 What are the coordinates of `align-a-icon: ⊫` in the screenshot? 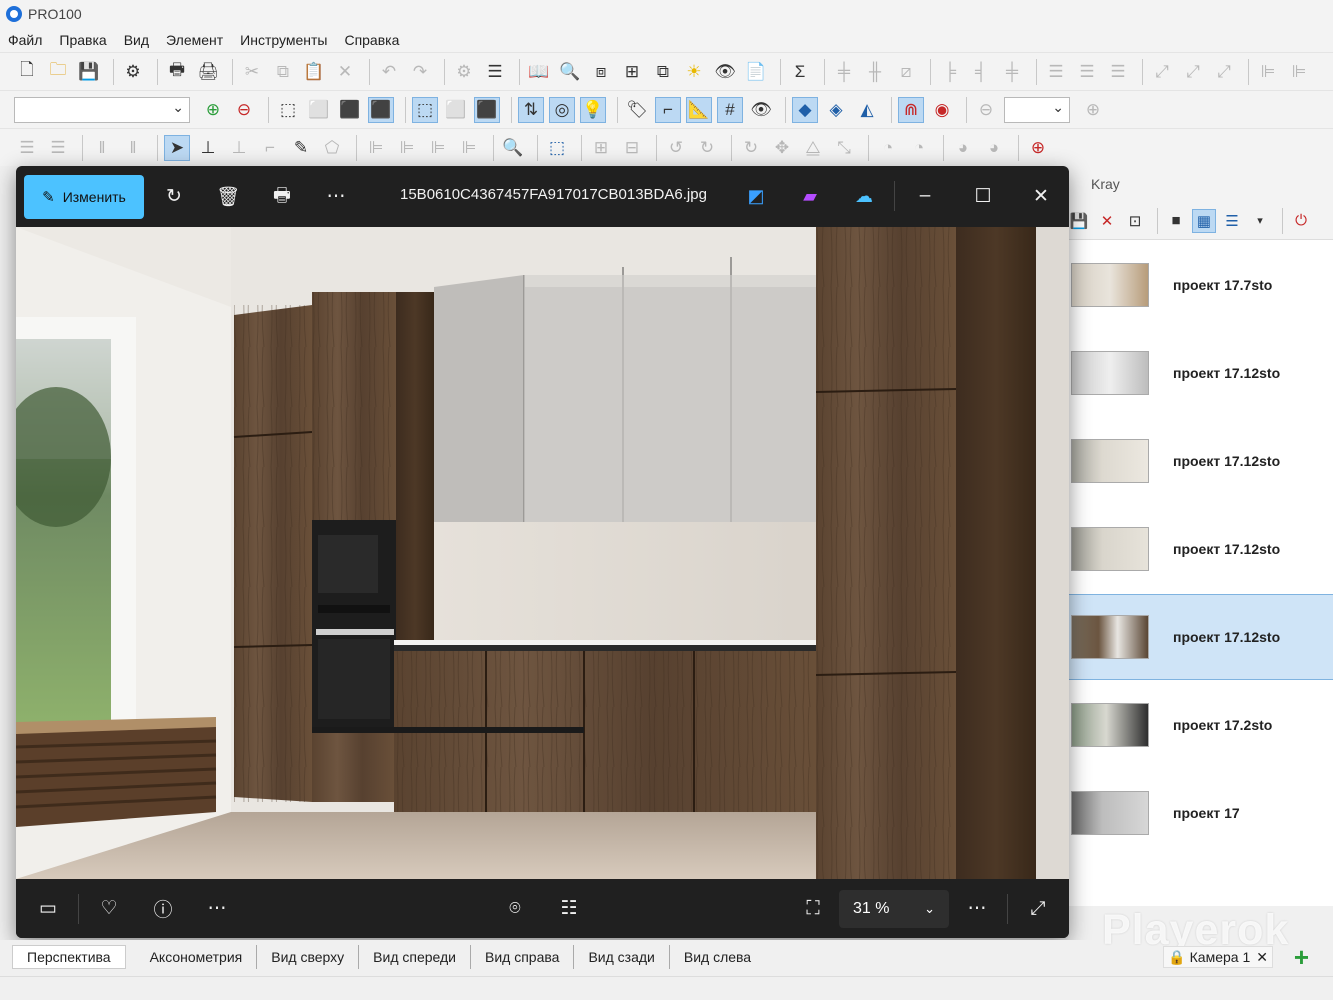 It's located at (376, 148).